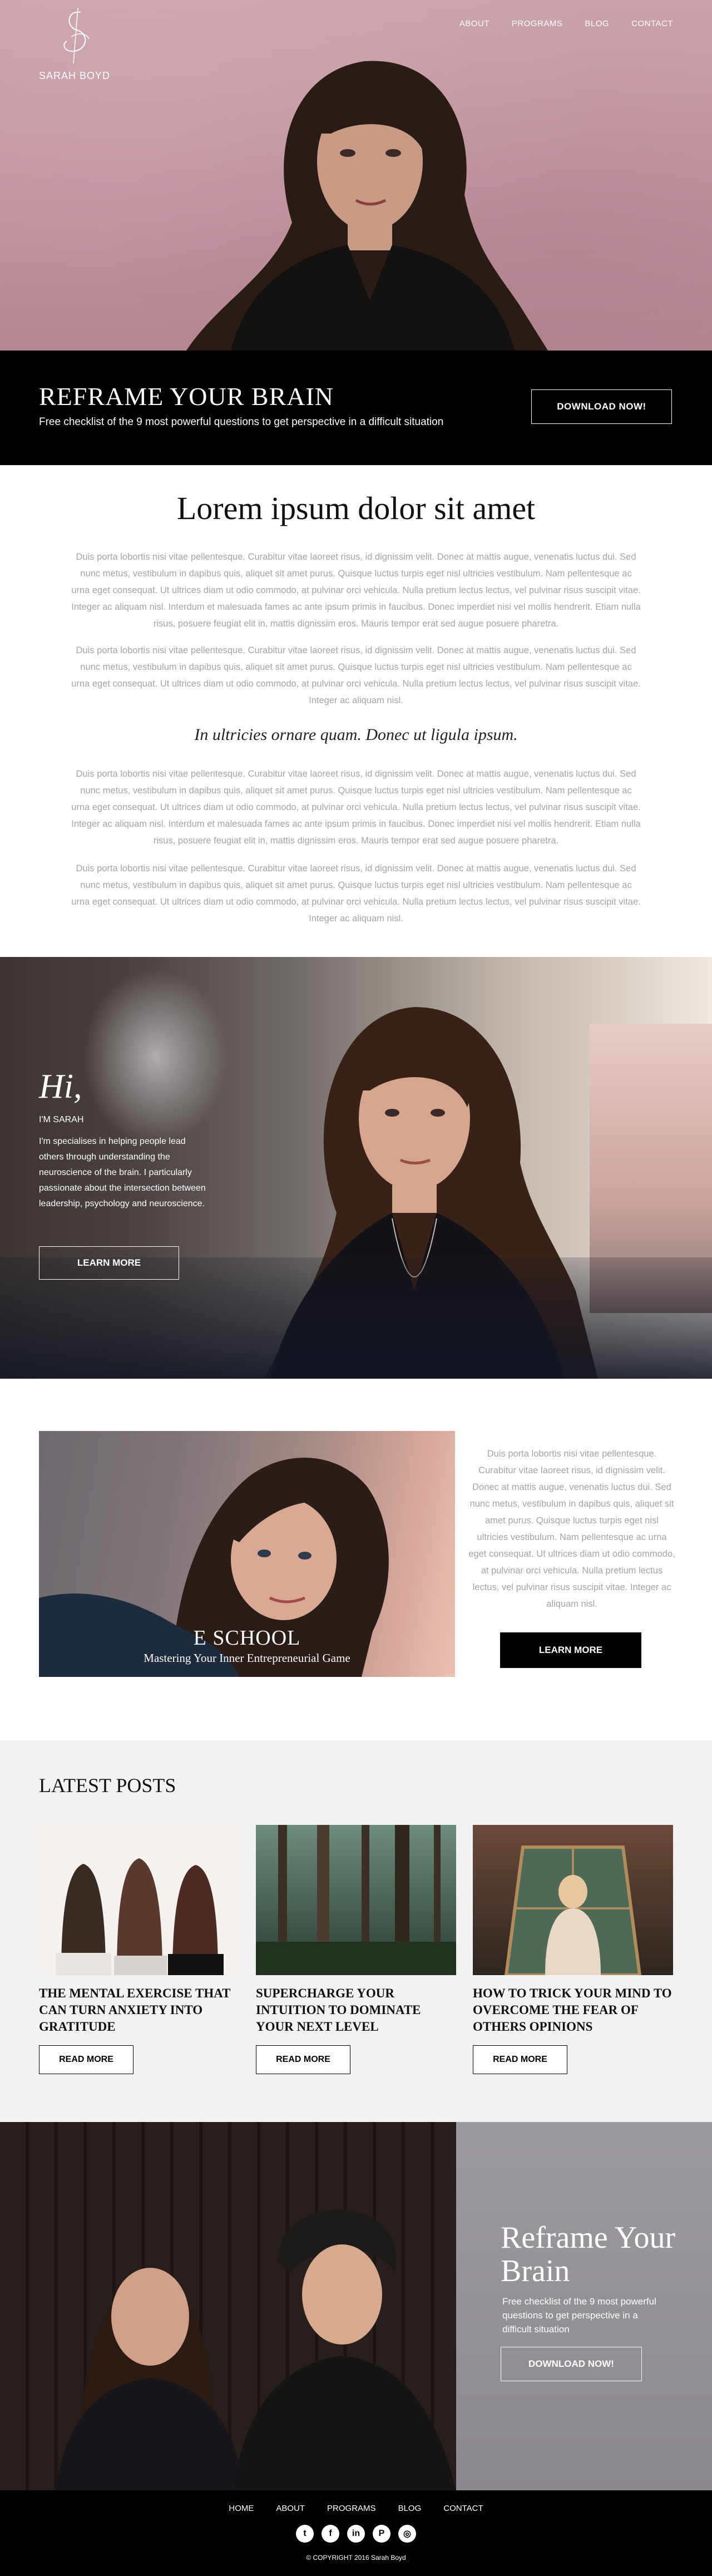  What do you see at coordinates (652, 24) in the screenshot?
I see `nav-contact: CONTACT` at bounding box center [652, 24].